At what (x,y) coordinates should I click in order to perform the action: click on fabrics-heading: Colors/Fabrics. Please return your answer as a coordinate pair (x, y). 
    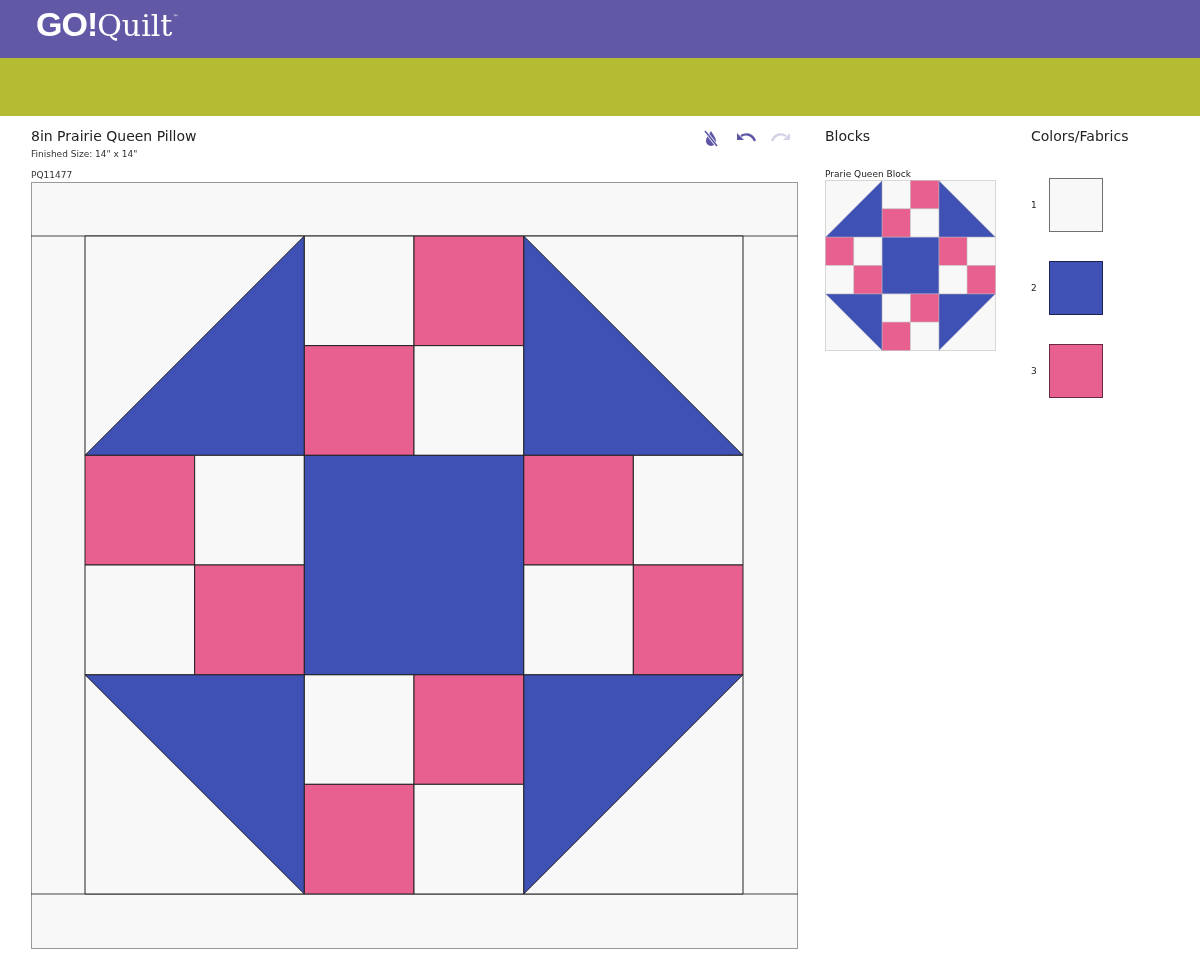
    Looking at the image, I should click on (1080, 137).